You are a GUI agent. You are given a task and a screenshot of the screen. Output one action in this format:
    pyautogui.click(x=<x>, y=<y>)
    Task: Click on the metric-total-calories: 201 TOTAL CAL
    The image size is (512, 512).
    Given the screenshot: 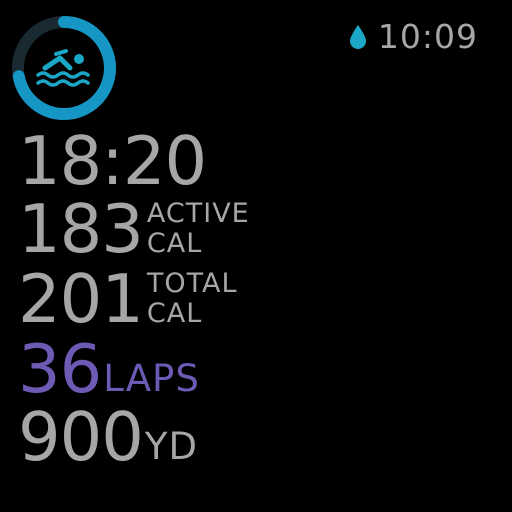 What is the action you would take?
    pyautogui.click(x=128, y=299)
    